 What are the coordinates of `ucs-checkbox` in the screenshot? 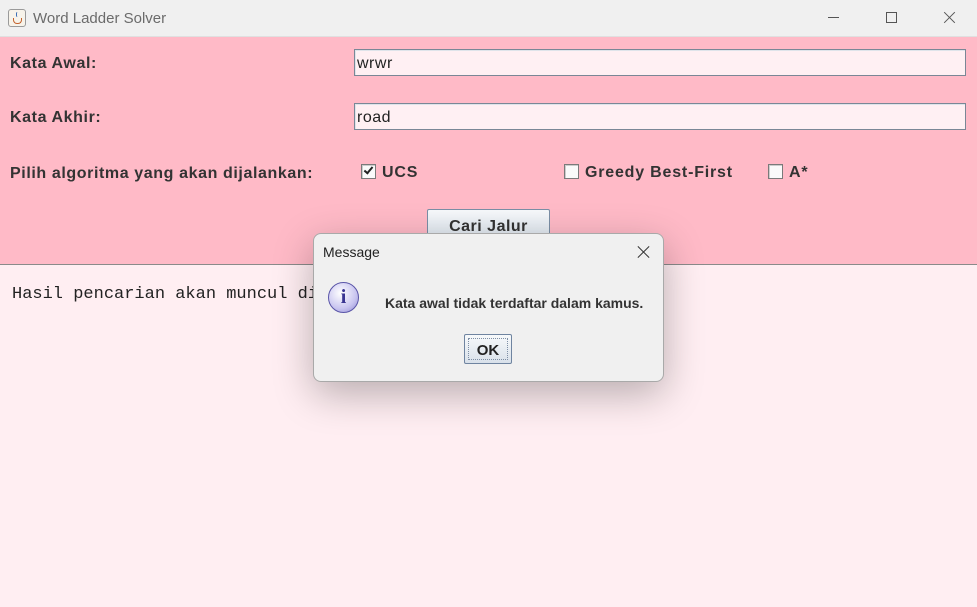 It's located at (368, 171).